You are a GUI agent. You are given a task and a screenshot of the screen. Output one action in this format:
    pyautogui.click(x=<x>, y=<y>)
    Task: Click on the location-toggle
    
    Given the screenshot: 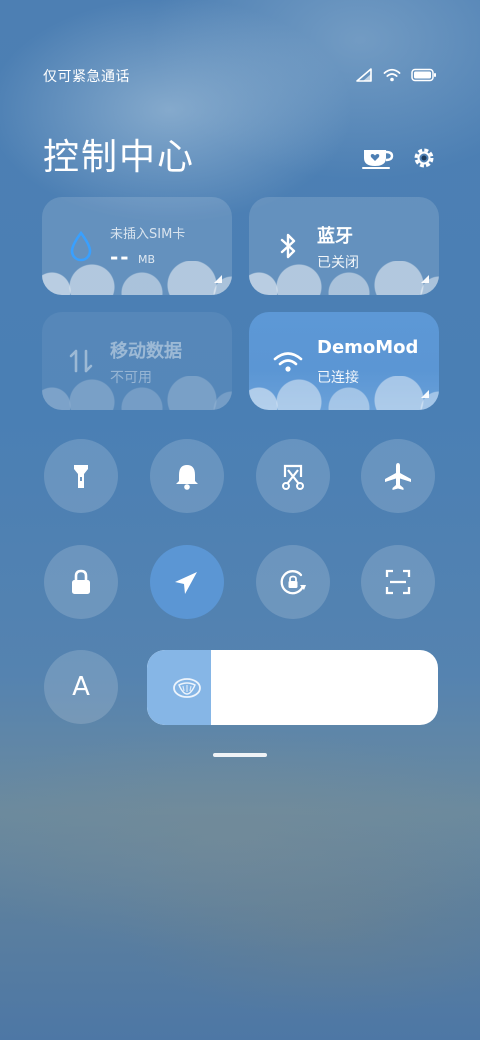 What is the action you would take?
    pyautogui.click(x=187, y=582)
    